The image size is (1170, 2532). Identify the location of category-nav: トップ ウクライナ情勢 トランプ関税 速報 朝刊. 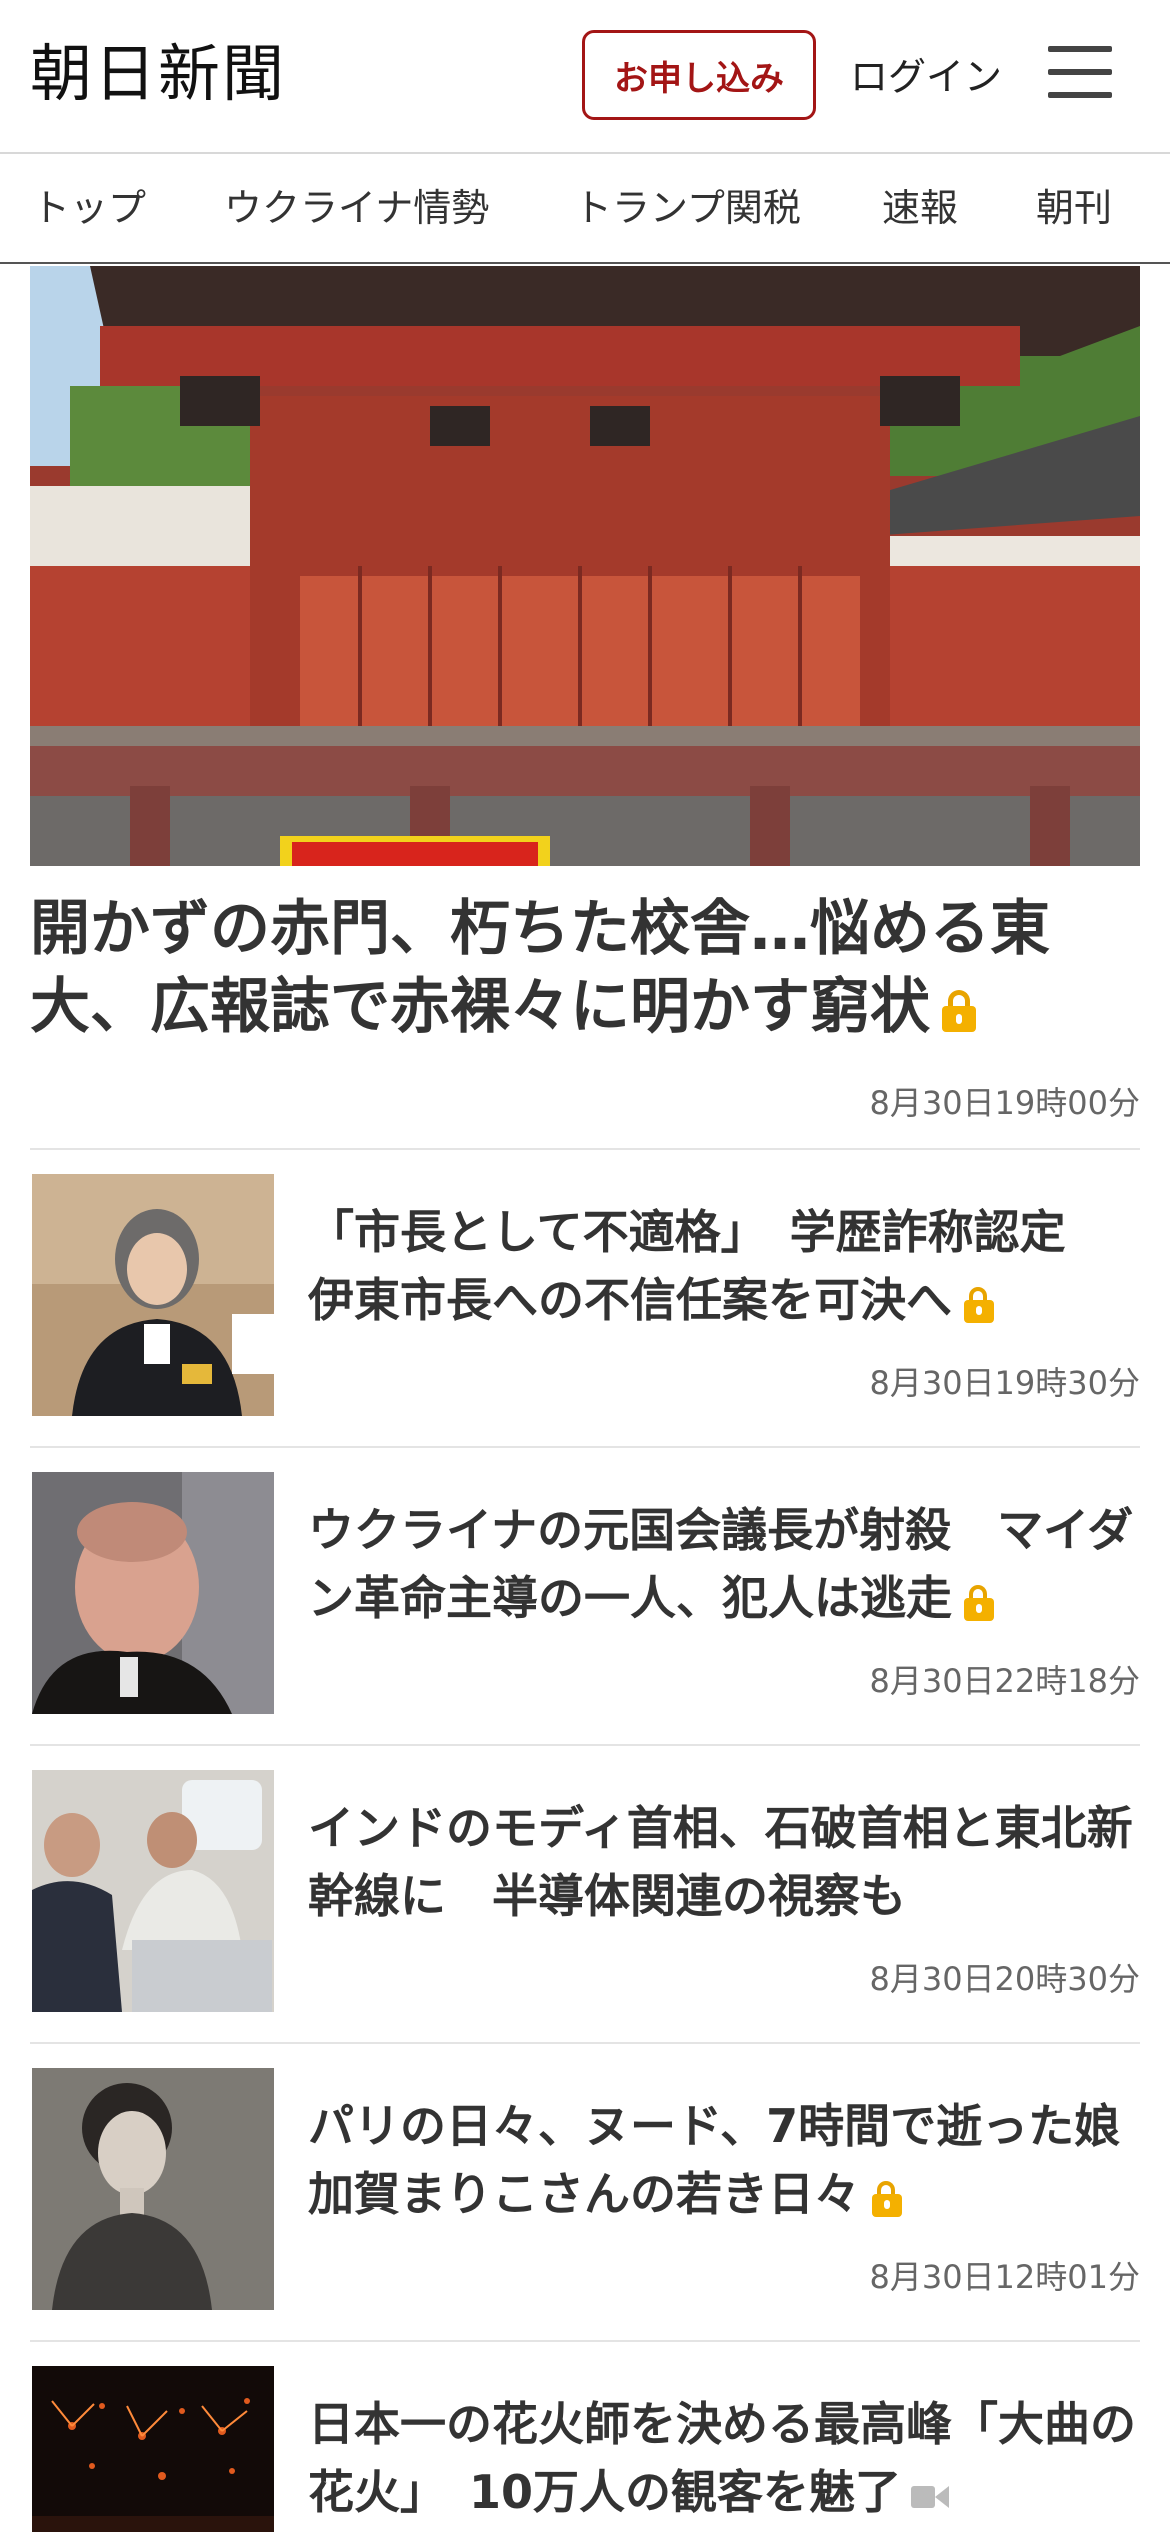
(585, 208).